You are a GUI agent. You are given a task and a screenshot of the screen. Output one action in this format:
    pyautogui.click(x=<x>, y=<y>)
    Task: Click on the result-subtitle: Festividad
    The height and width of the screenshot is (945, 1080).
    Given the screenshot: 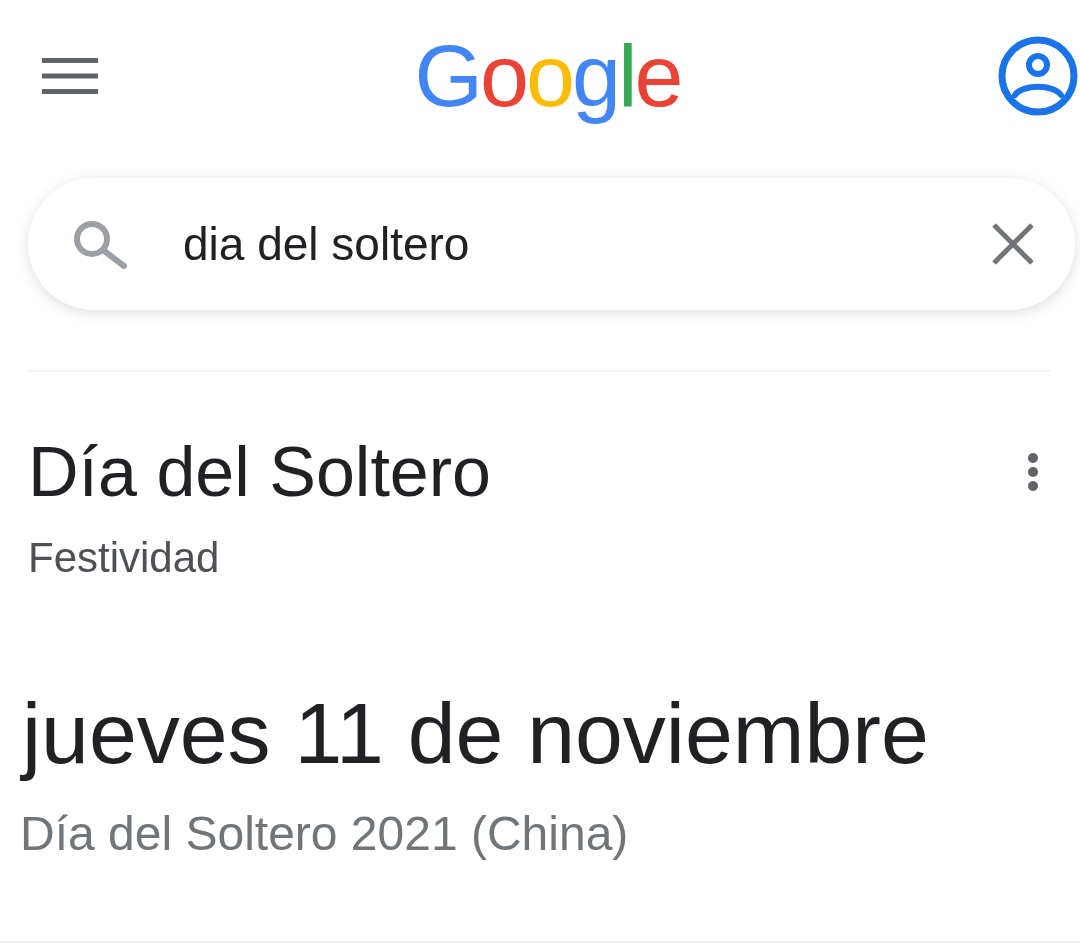 What is the action you would take?
    pyautogui.click(x=124, y=558)
    